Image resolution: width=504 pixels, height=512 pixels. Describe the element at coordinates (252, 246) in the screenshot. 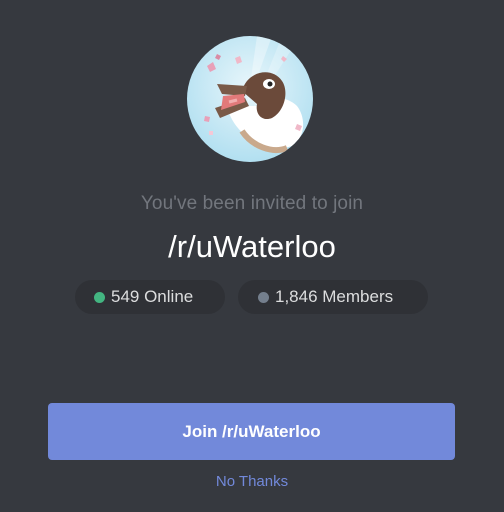

I see `server-name: /r/uWaterloo` at that location.